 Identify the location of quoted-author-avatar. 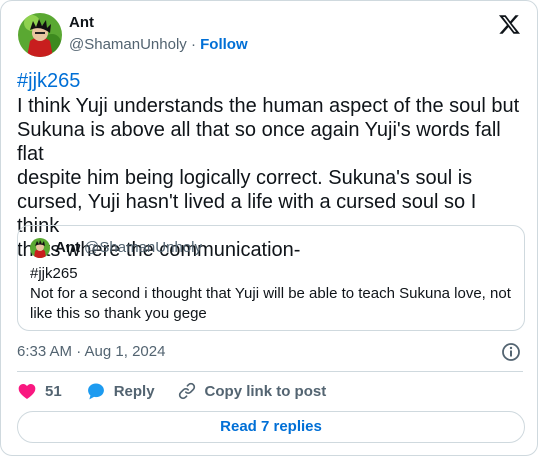
(40, 248).